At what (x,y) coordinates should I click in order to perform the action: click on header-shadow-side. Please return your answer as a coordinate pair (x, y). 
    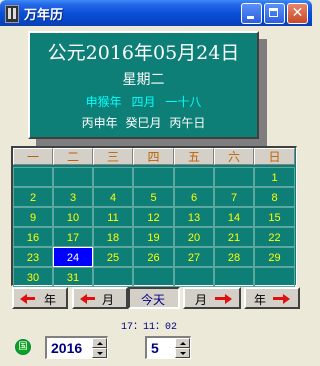
    Looking at the image, I should click on (263, 93).